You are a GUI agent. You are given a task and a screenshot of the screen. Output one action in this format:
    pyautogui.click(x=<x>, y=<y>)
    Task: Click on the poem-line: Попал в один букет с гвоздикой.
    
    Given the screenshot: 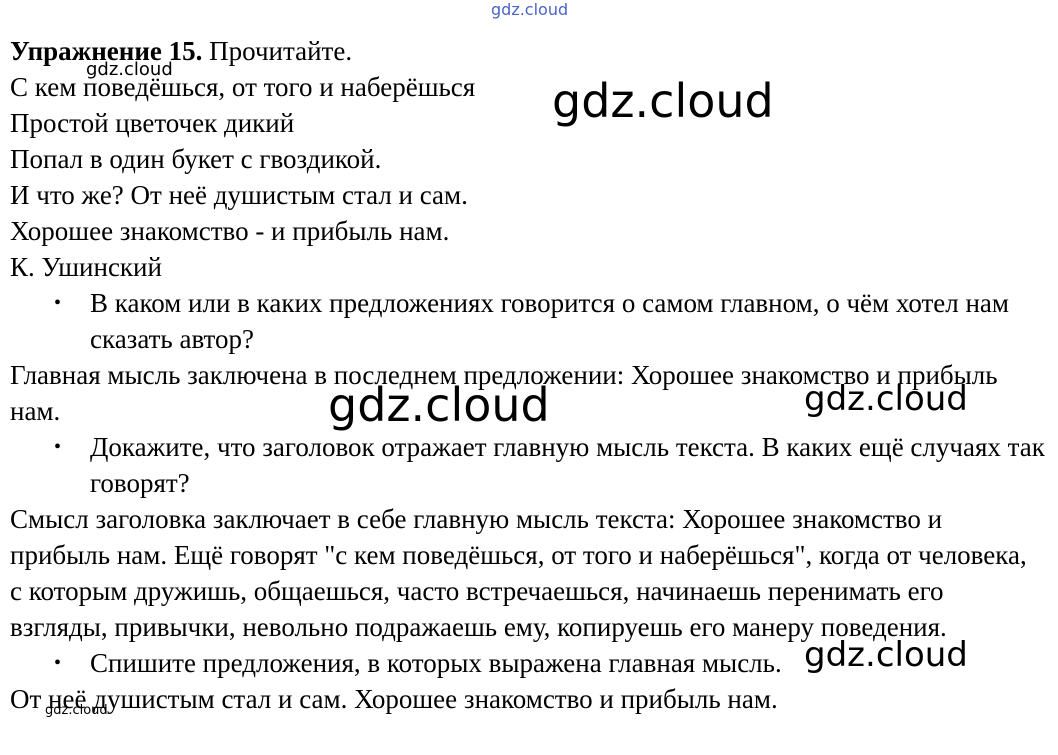 What is the action you would take?
    pyautogui.click(x=196, y=159)
    